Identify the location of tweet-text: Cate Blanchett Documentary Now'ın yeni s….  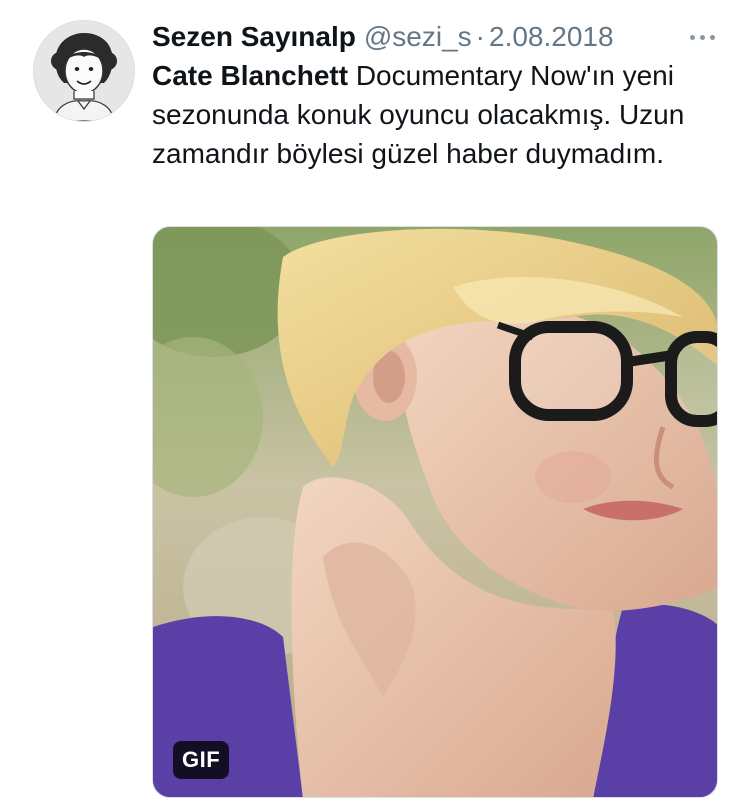
(442, 114).